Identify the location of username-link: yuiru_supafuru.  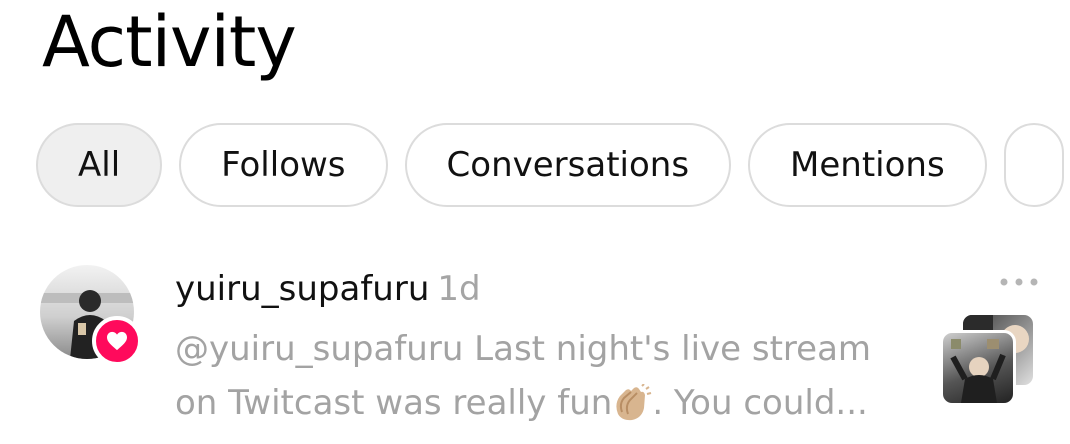
(302, 289).